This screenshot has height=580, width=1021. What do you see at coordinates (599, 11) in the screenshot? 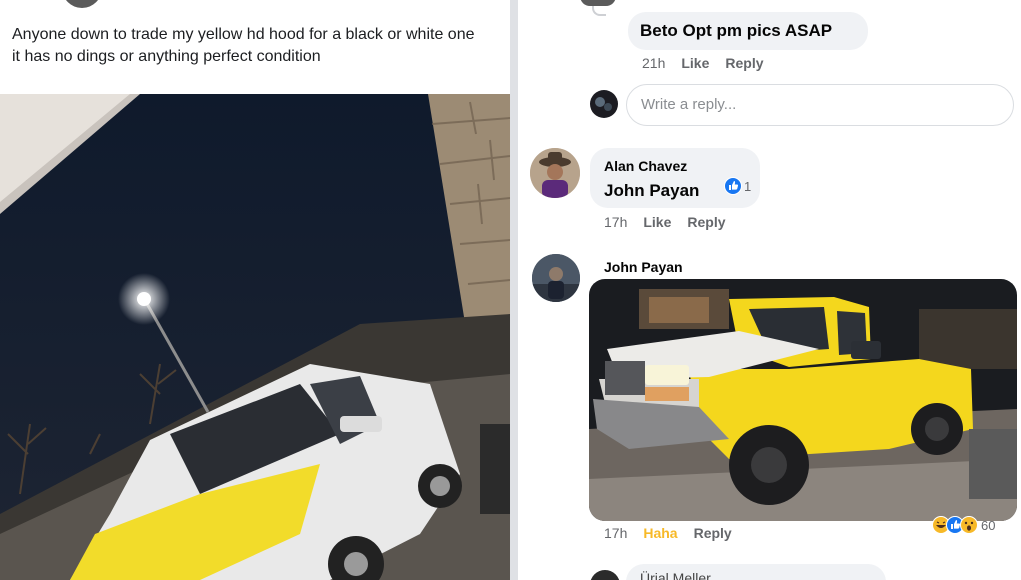
I see `thread-connector-line` at bounding box center [599, 11].